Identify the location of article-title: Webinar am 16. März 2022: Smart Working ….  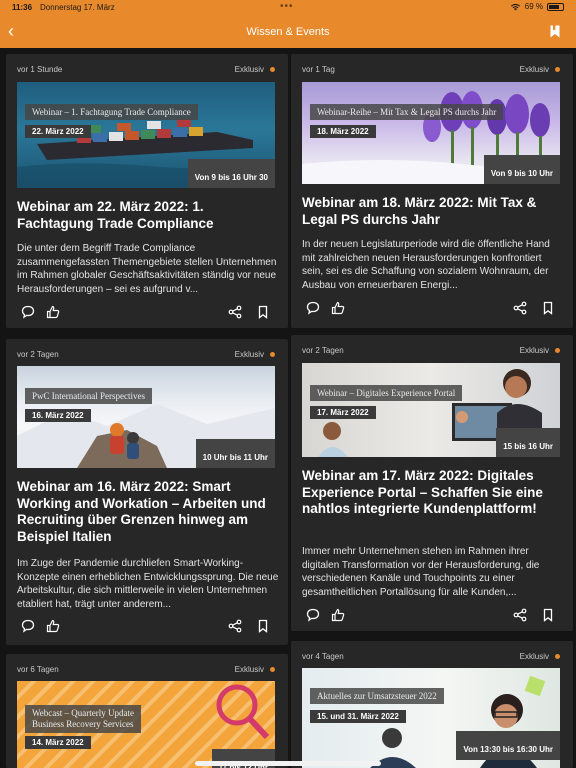
(147, 512).